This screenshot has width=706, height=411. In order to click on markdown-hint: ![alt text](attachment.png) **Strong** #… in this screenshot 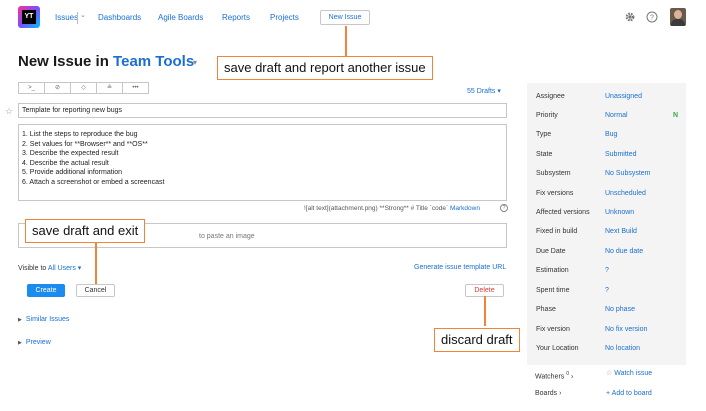, I will do `click(392, 208)`.